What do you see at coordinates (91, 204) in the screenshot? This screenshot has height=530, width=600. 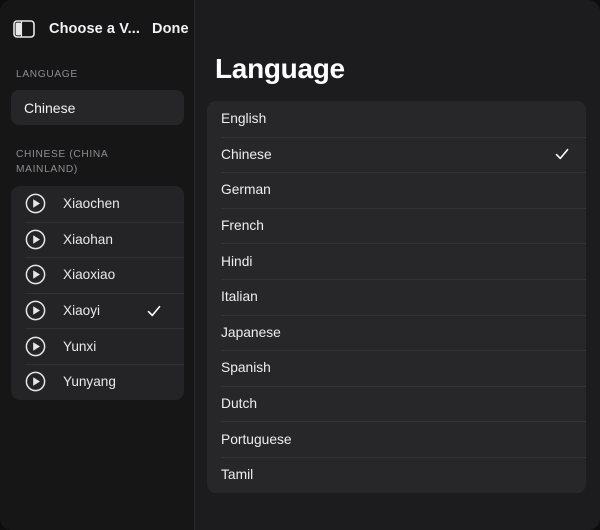 I see `voice-name: Xiaochen` at bounding box center [91, 204].